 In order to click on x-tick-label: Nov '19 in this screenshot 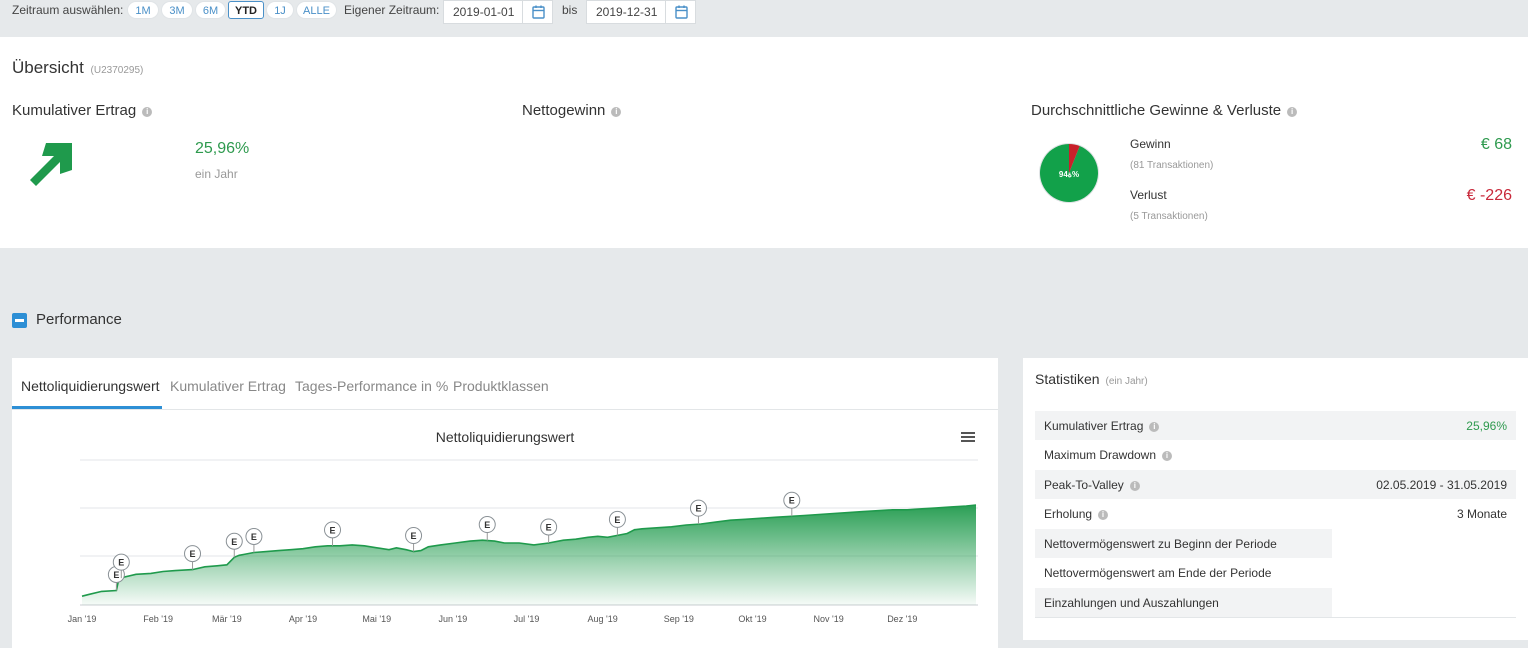, I will do `click(829, 619)`.